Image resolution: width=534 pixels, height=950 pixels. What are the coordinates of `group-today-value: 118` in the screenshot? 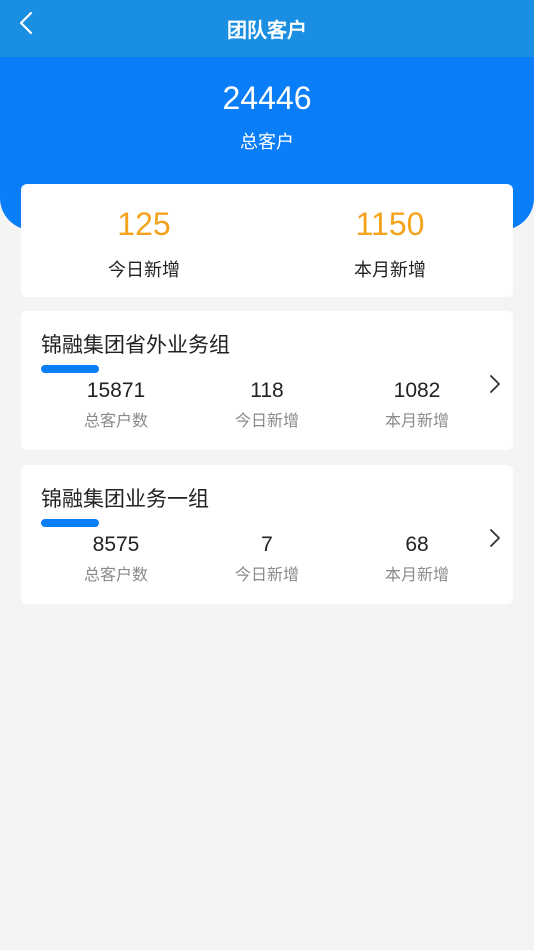 It's located at (267, 390).